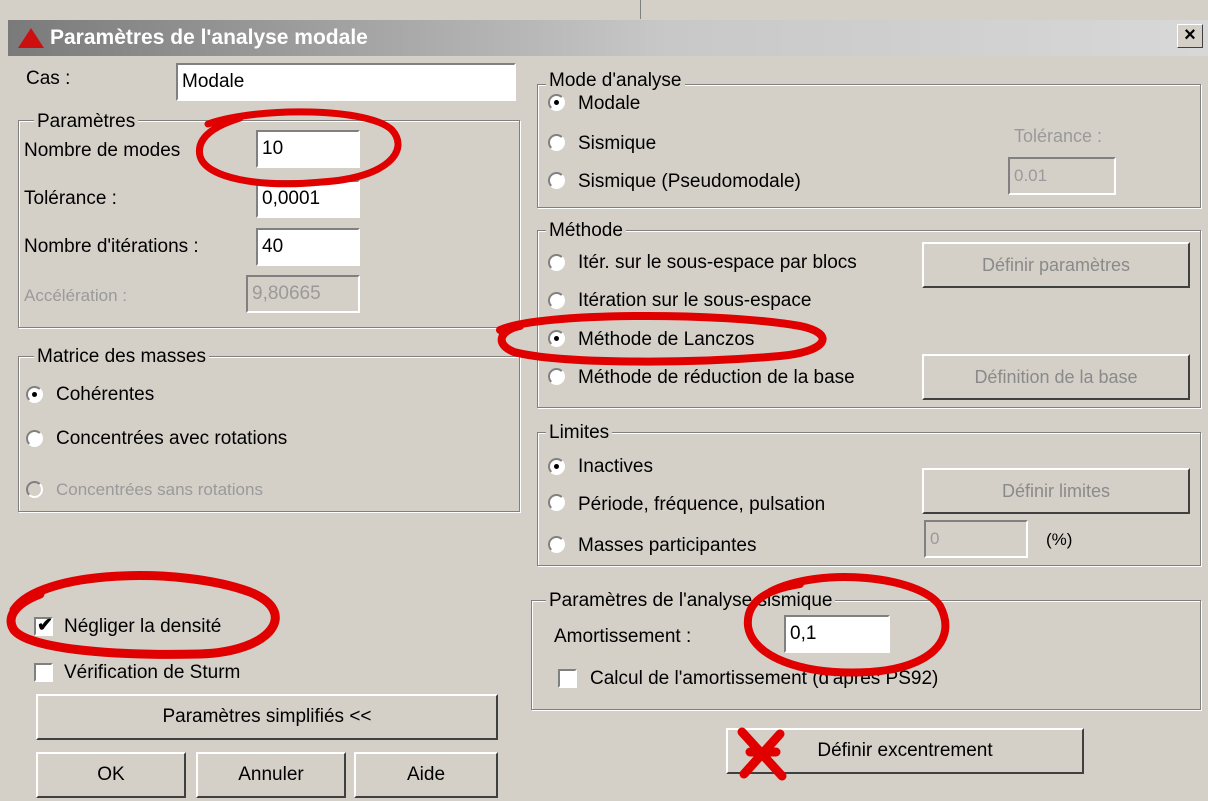  What do you see at coordinates (143, 615) in the screenshot?
I see `annotation-circle-density` at bounding box center [143, 615].